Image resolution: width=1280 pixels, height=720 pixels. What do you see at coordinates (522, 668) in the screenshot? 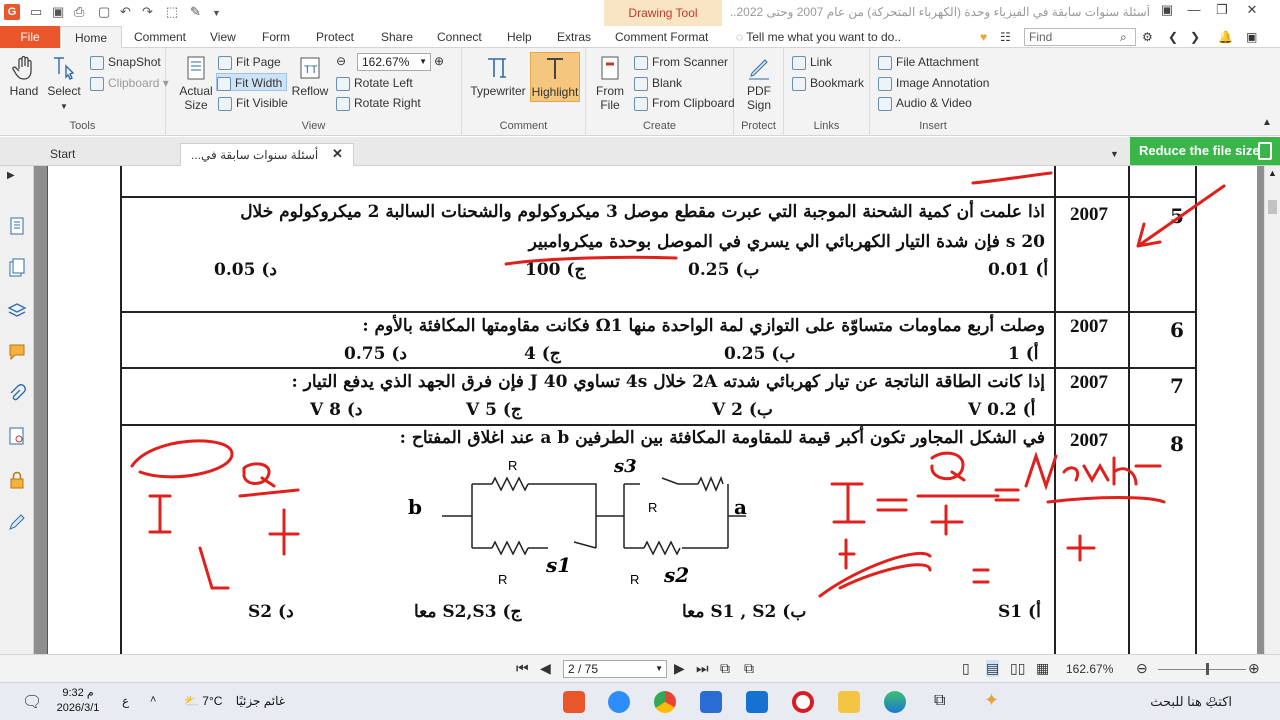
I see `first-page-icon: ⏮` at bounding box center [522, 668].